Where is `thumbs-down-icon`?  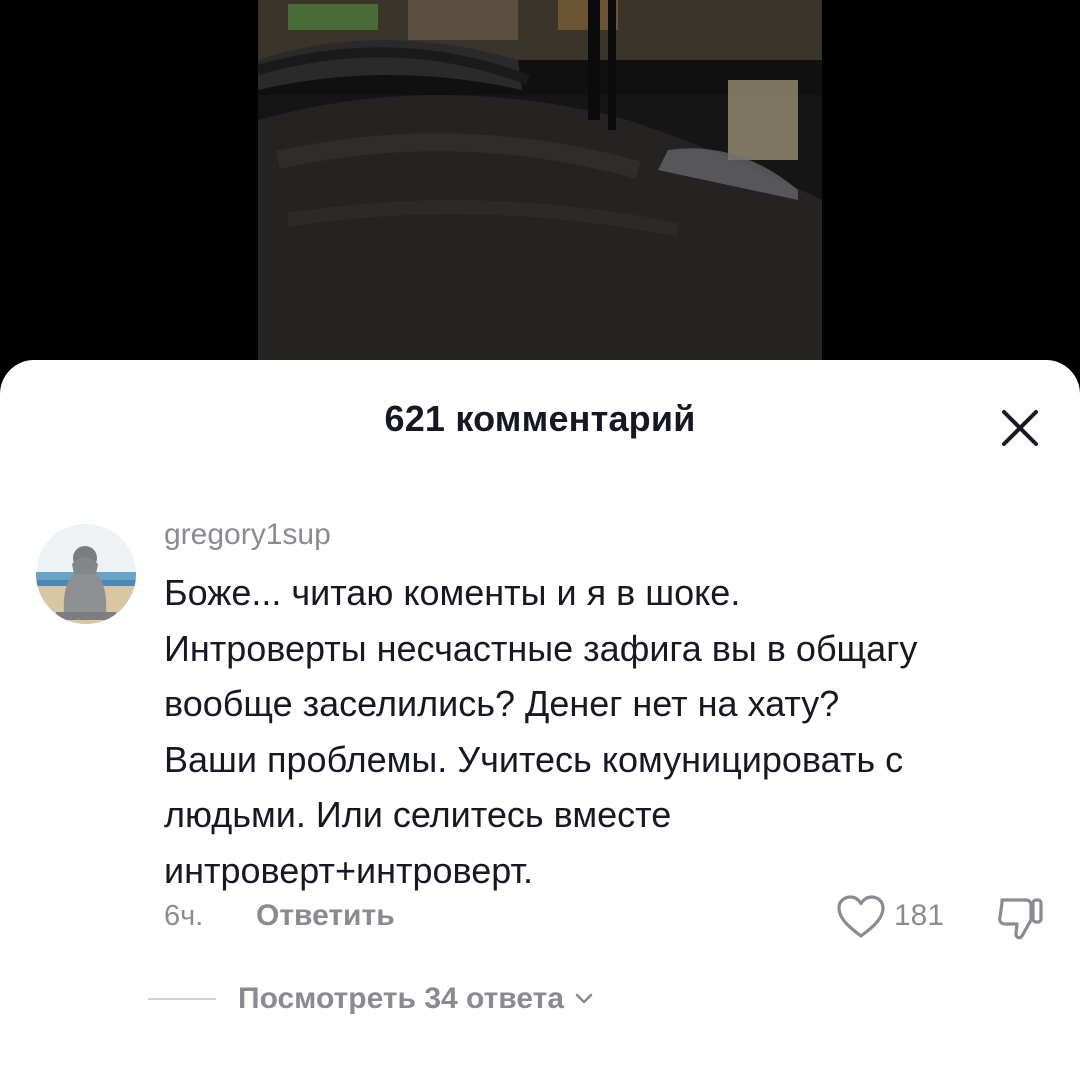 thumbs-down-icon is located at coordinates (1020, 919).